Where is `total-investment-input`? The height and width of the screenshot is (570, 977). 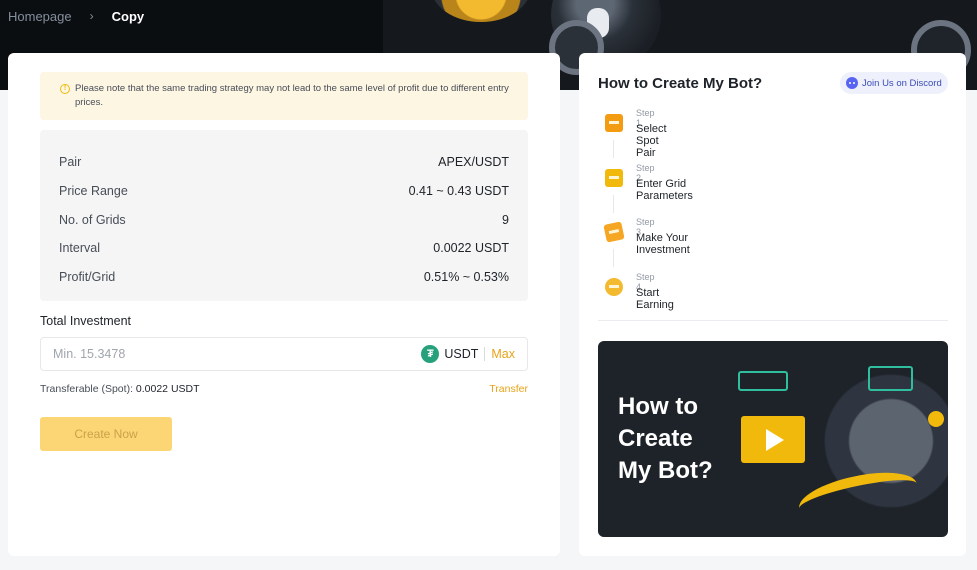
total-investment-input is located at coordinates (237, 354).